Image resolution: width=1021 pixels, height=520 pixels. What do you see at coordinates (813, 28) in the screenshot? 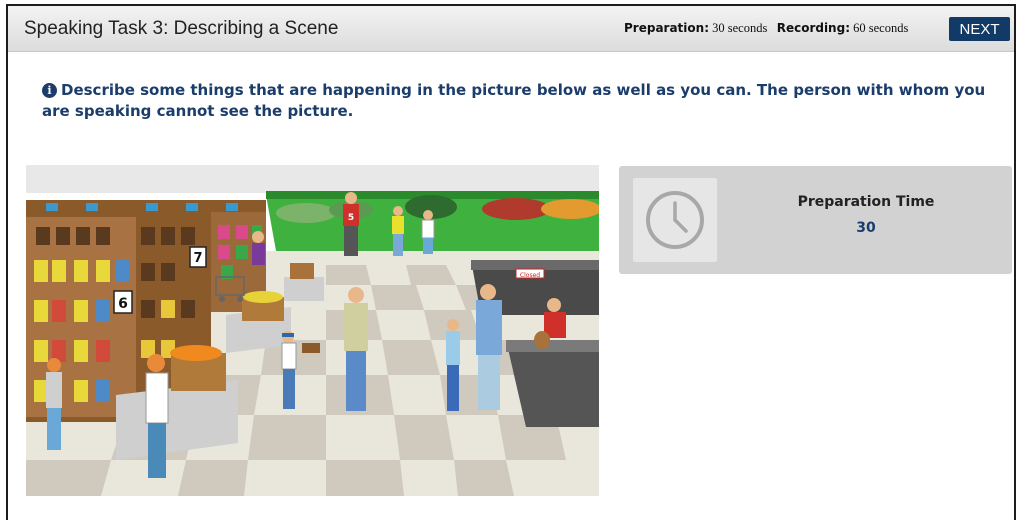
I see `recording-label: Recording:` at bounding box center [813, 28].